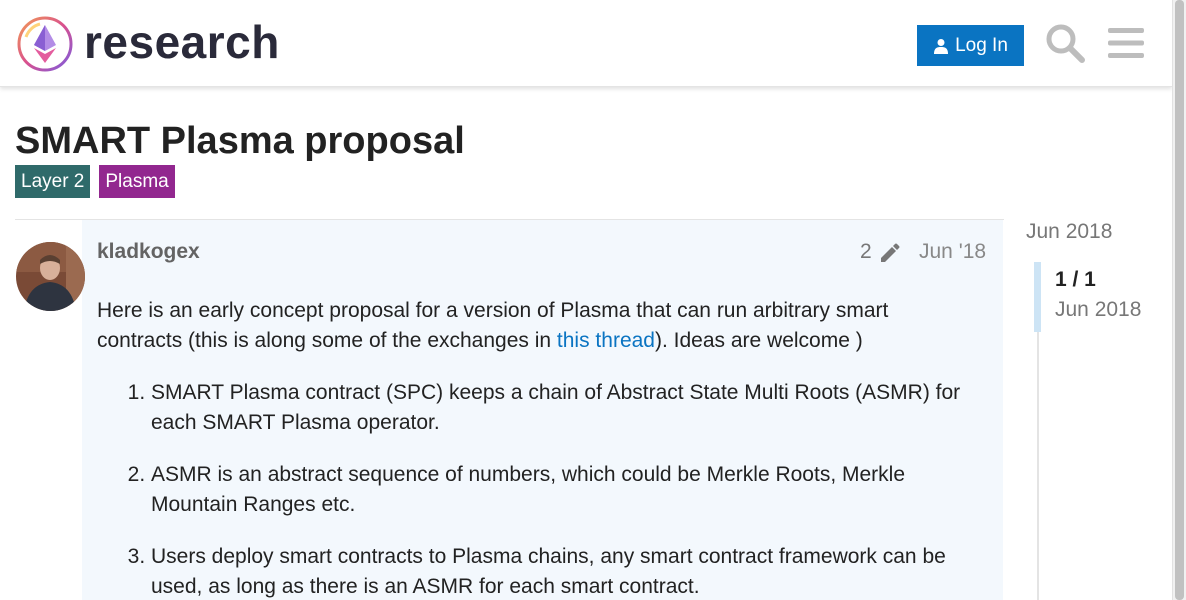 This screenshot has width=1186, height=600. What do you see at coordinates (1037, 297) in the screenshot?
I see `timeline-handle` at bounding box center [1037, 297].